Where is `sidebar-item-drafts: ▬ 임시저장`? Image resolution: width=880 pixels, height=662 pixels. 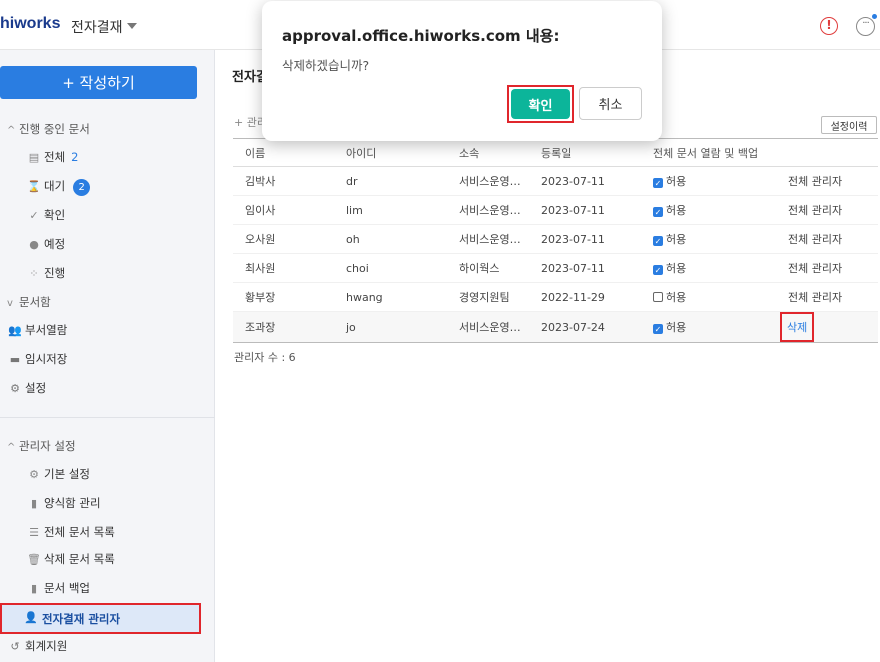 sidebar-item-drafts: ▬ 임시저장 is located at coordinates (37, 359).